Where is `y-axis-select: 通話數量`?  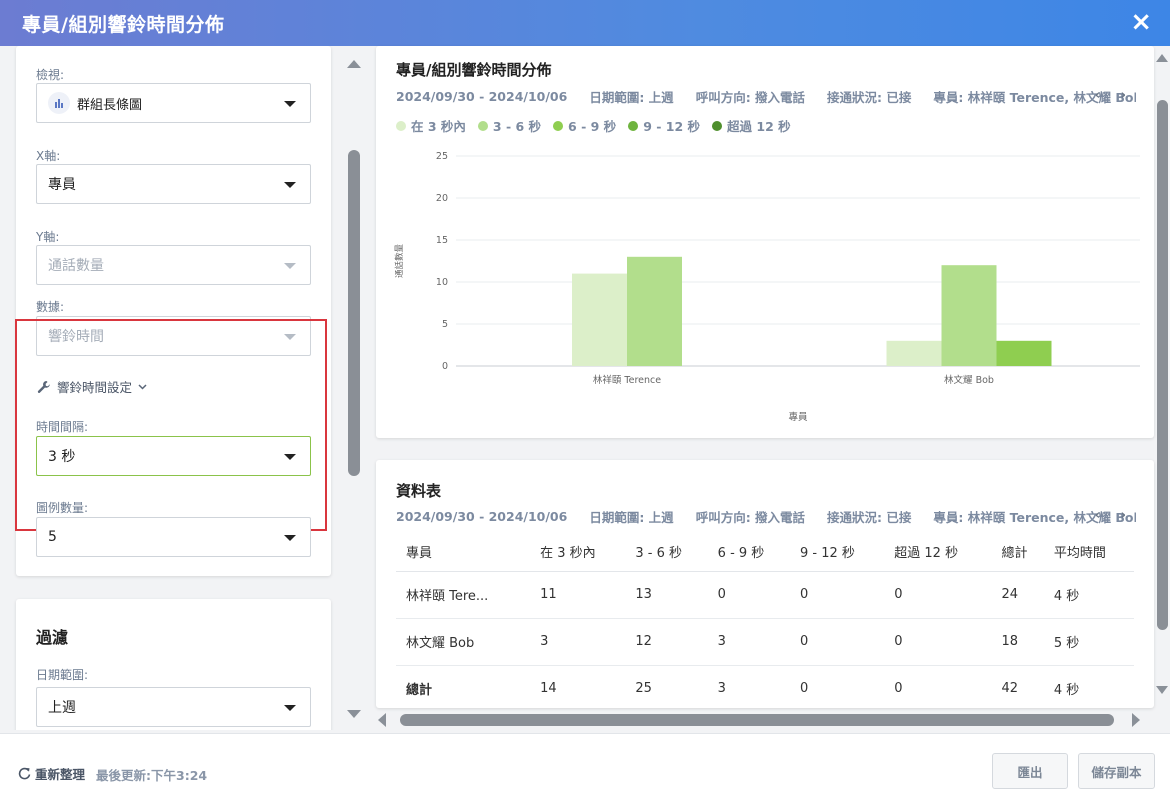
y-axis-select: 通話數量 is located at coordinates (173, 265).